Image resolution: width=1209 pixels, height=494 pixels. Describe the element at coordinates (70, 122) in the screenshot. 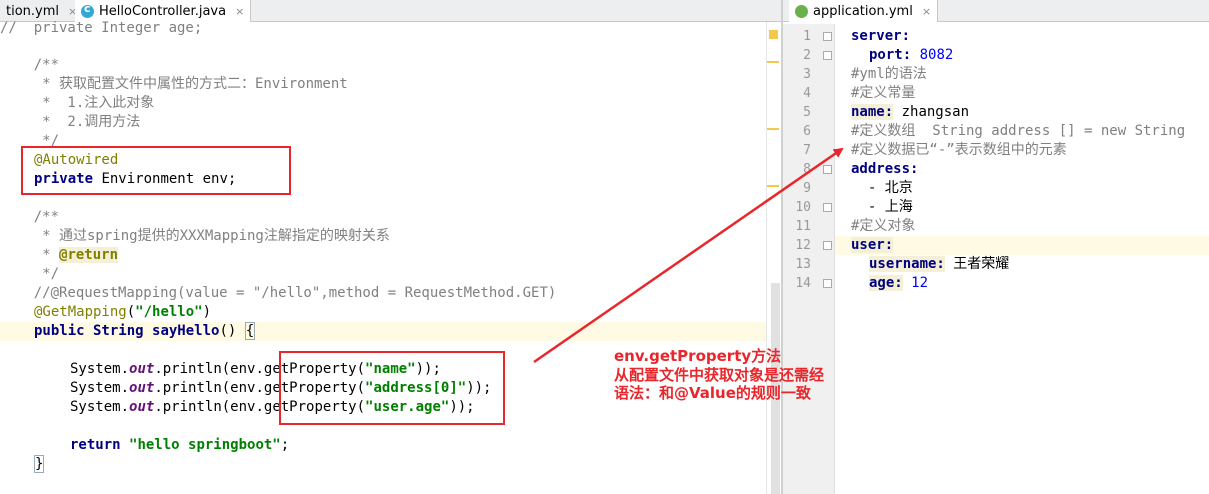

I see `code-line: * 2.调用方法` at that location.